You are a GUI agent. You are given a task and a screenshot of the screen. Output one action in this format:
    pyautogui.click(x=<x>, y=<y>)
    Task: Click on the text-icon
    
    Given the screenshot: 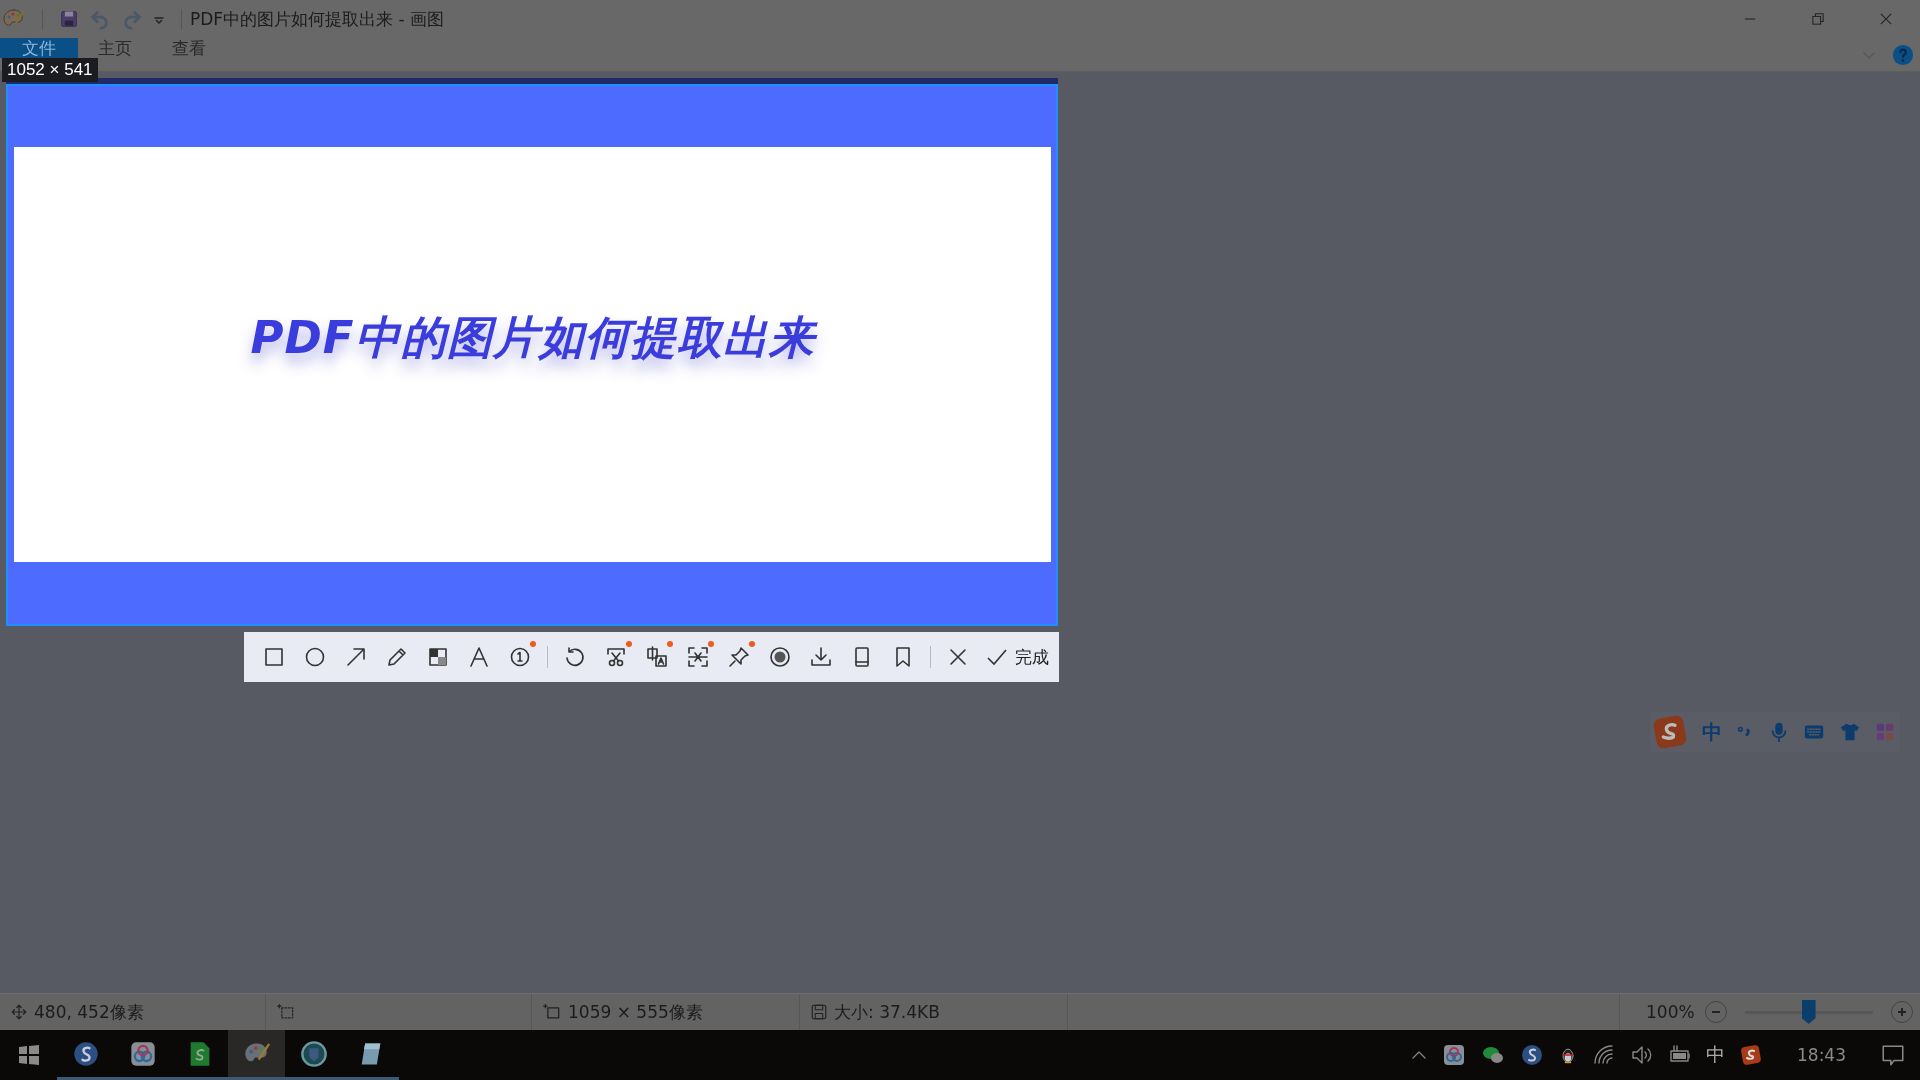 What is the action you would take?
    pyautogui.click(x=479, y=657)
    